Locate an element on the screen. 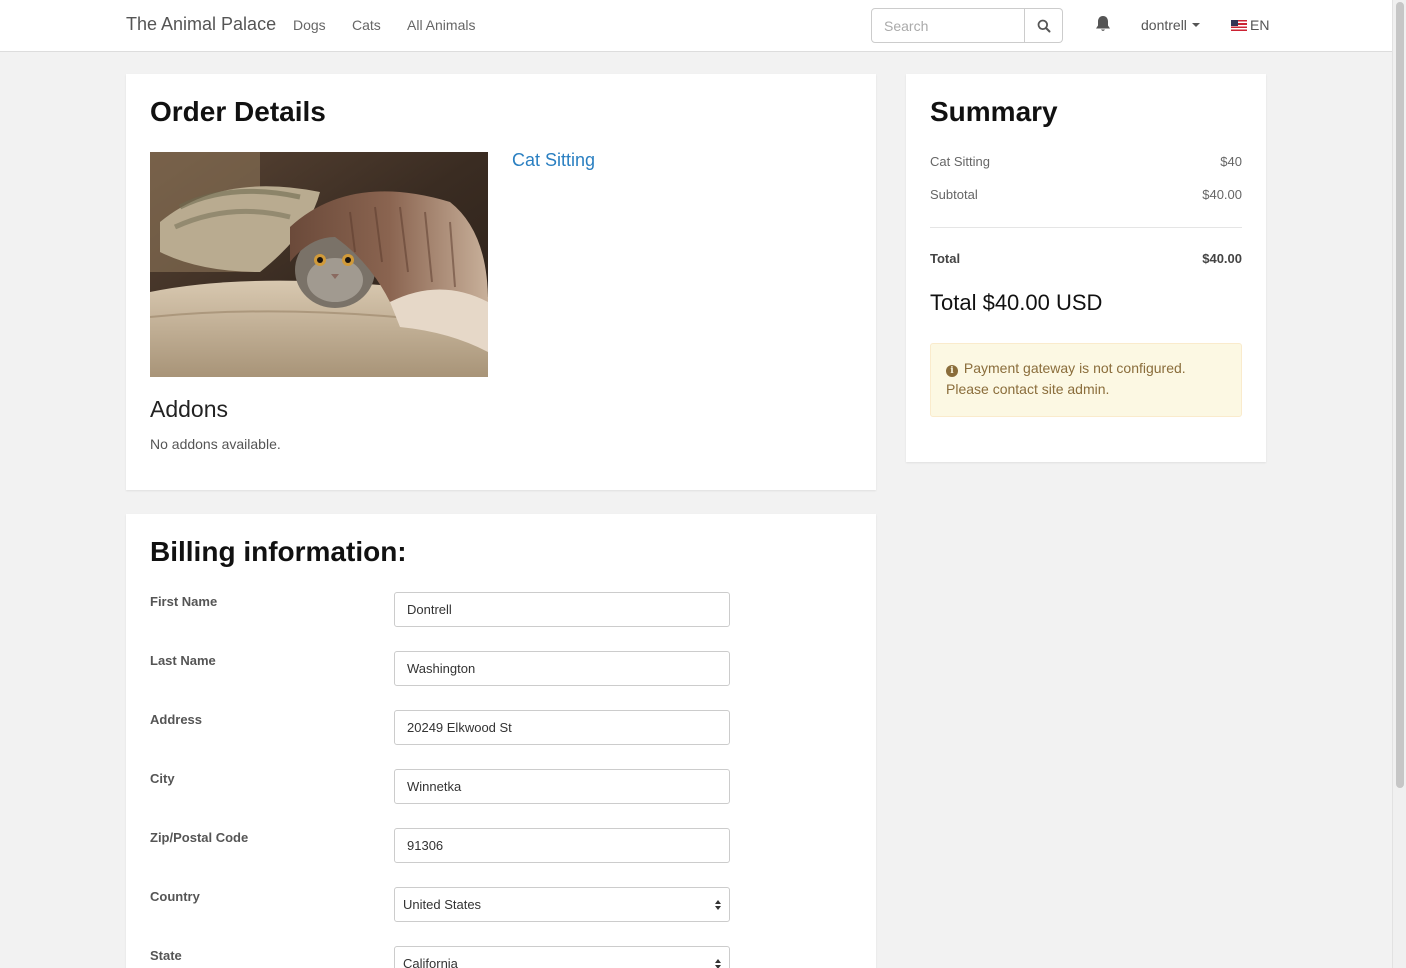  chevron-down-icon is located at coordinates (1195, 25).